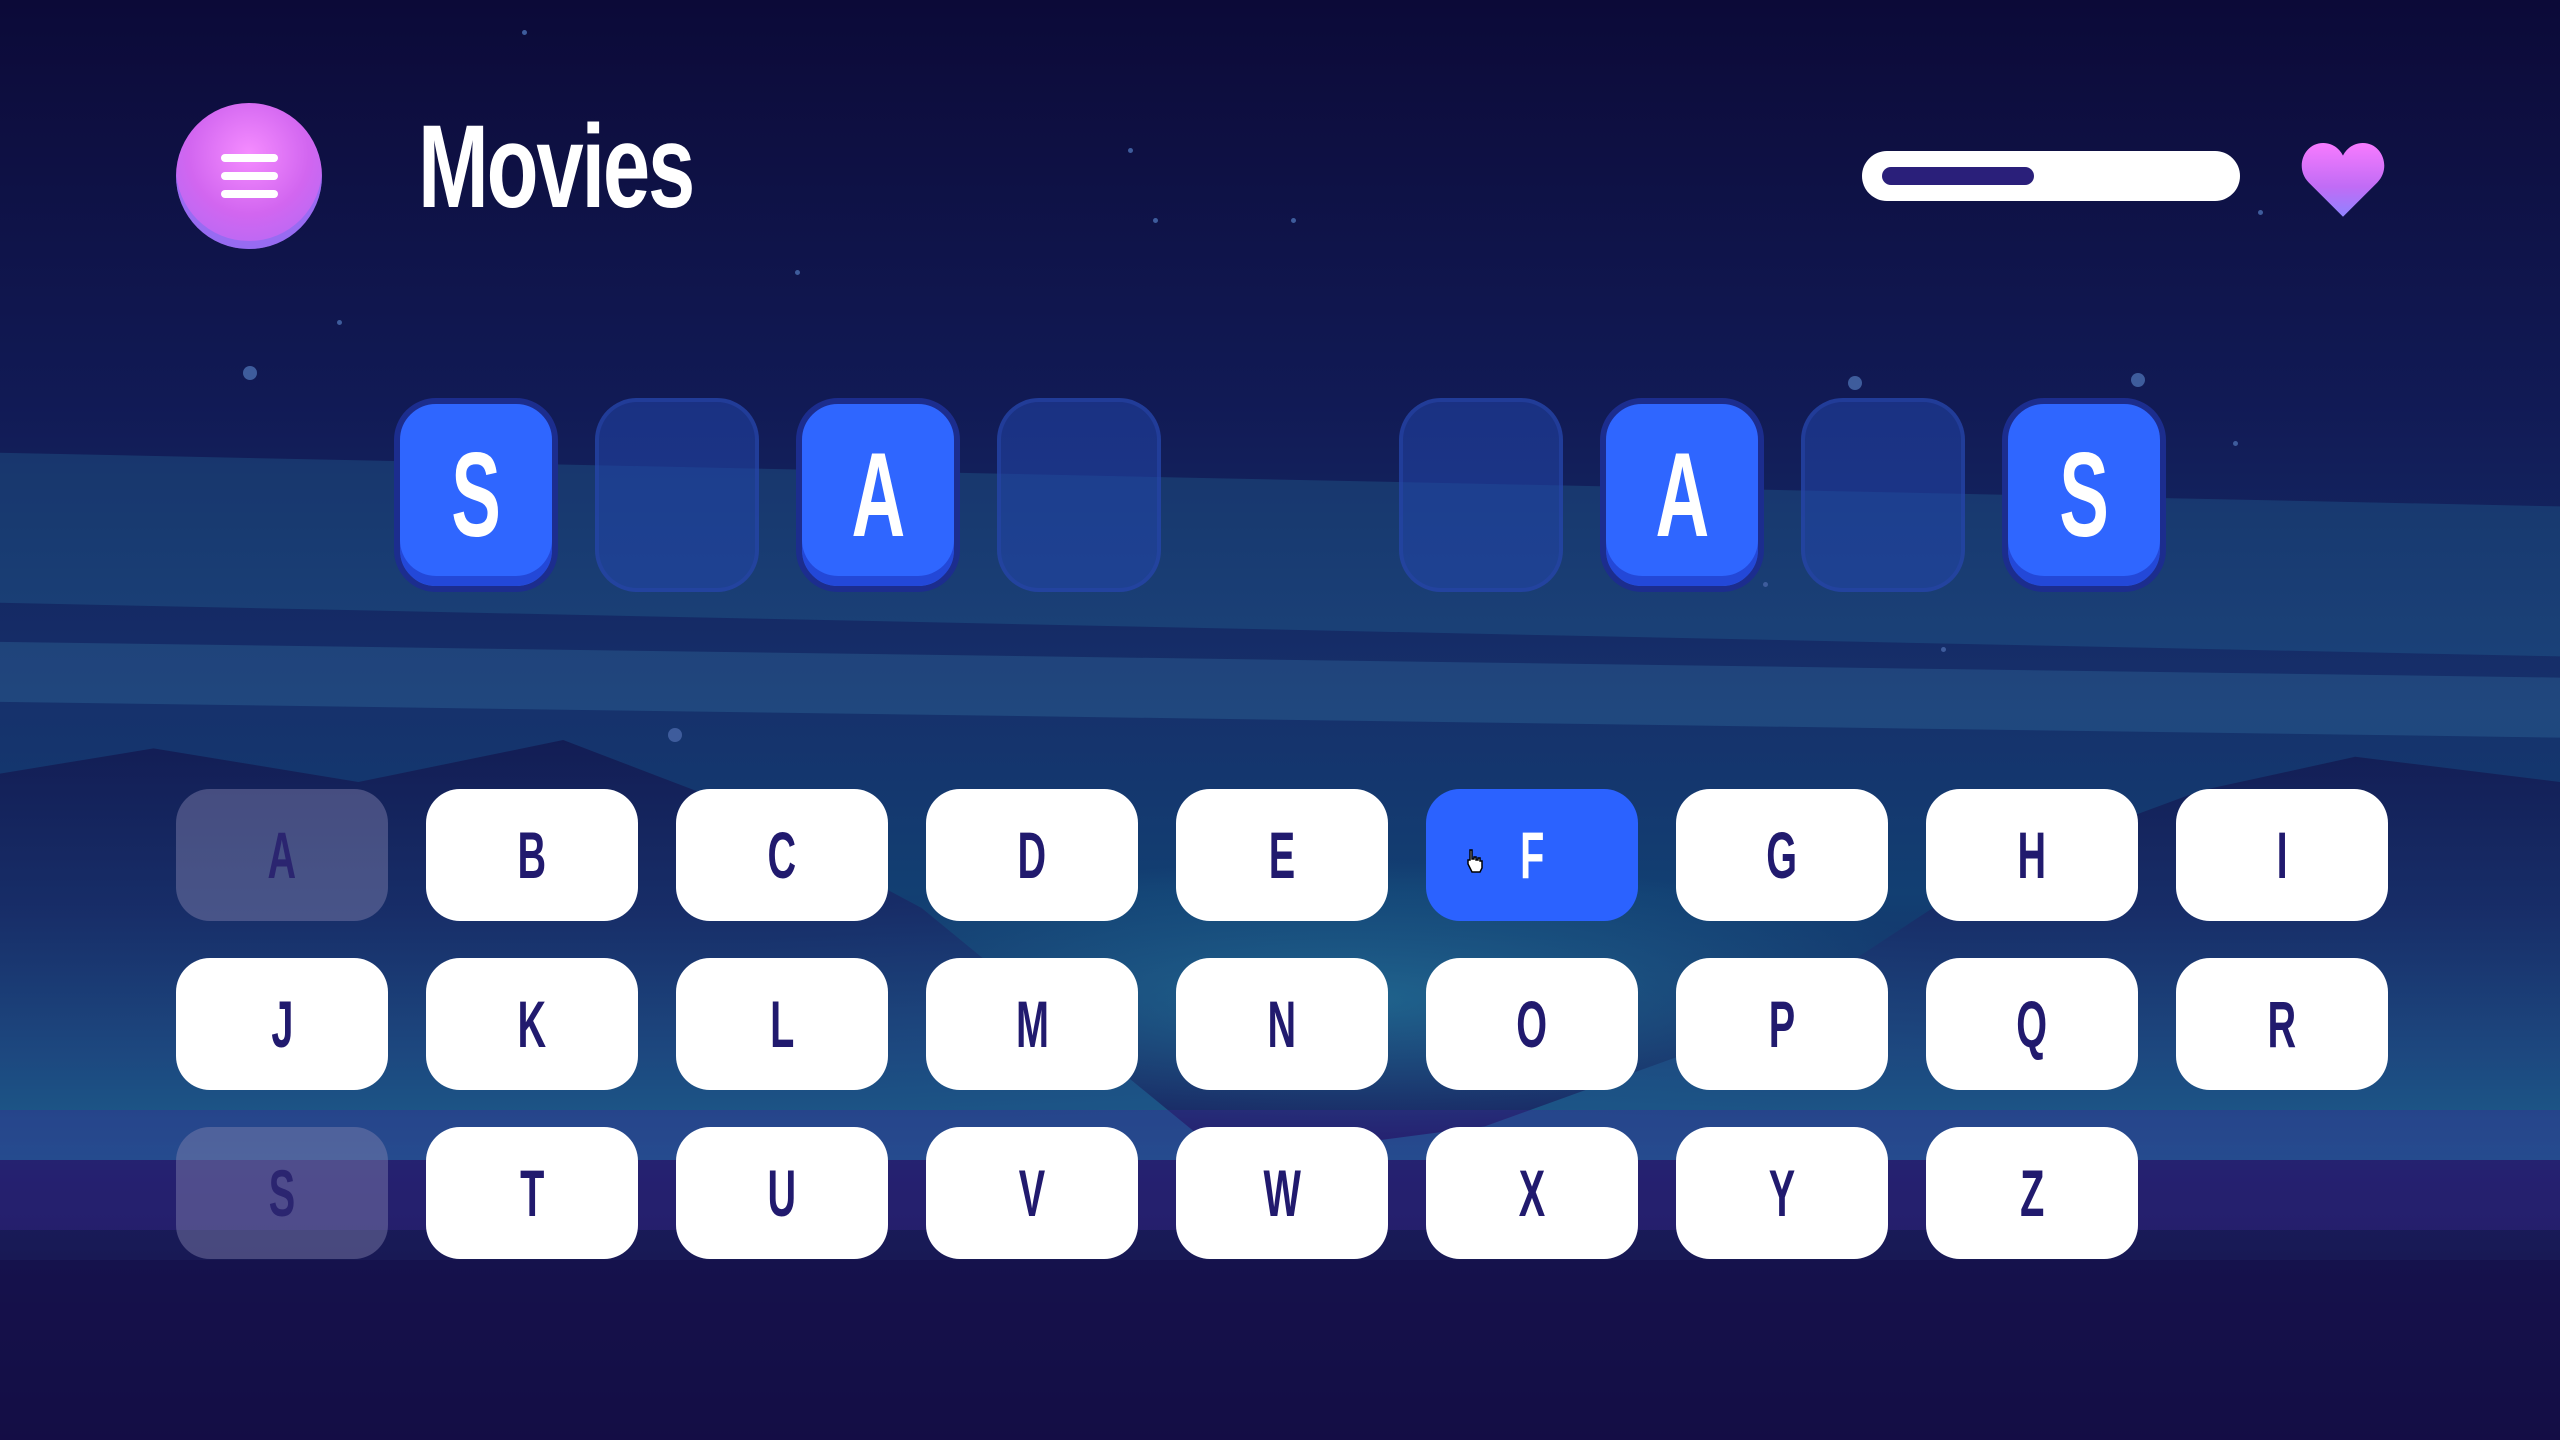 This screenshot has height=1440, width=2560. I want to click on key-q: Q, so click(2032, 1024).